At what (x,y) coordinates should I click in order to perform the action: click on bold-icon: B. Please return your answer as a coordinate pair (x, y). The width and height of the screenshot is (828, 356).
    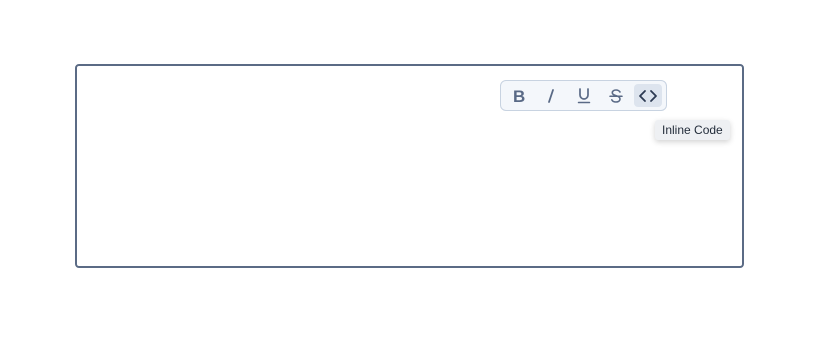
    Looking at the image, I should click on (519, 96).